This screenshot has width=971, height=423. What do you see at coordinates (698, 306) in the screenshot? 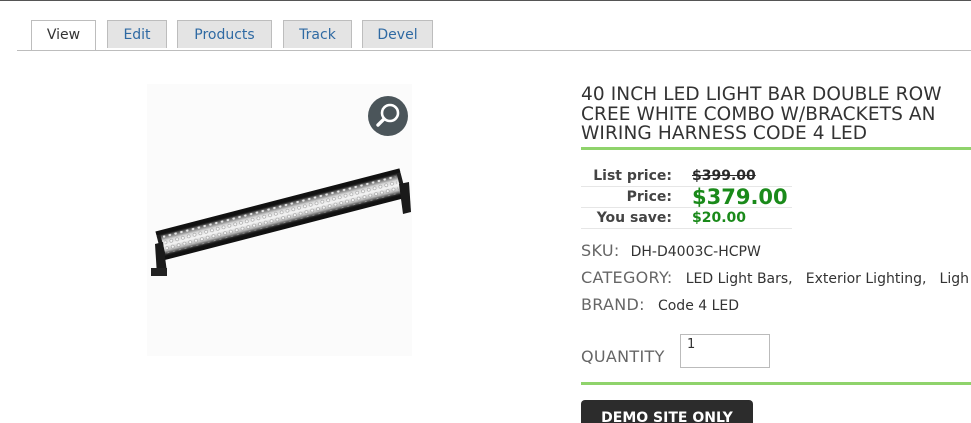
I see `brand-link: Code 4 LED` at bounding box center [698, 306].